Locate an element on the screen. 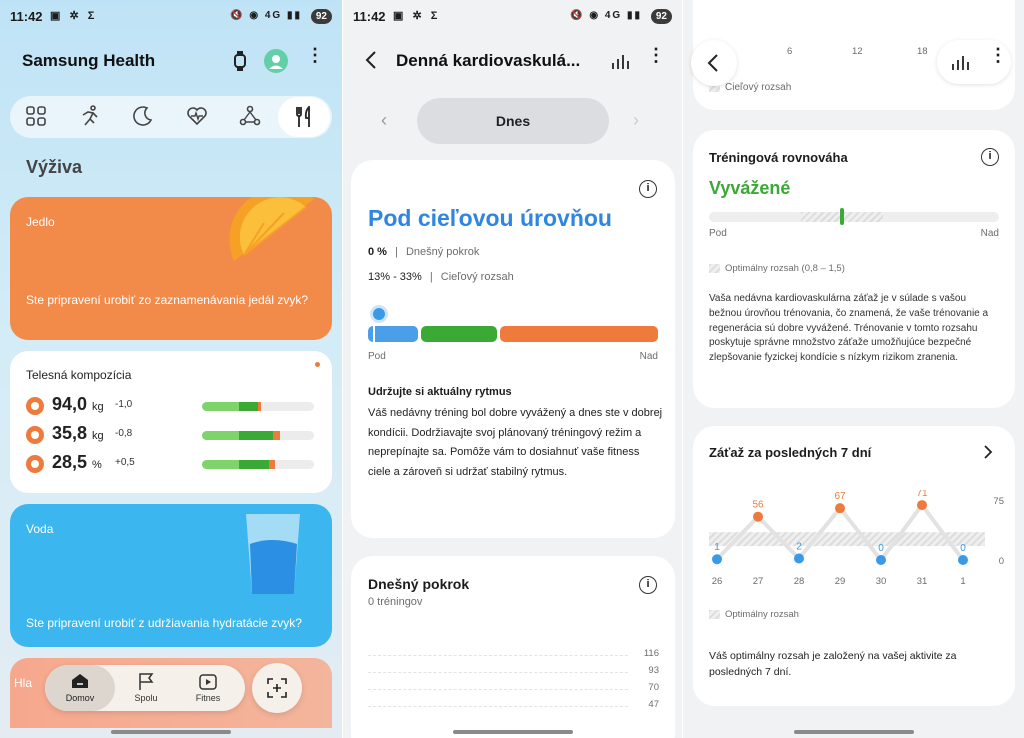 This screenshot has height=738, width=1024. avatar is located at coordinates (276, 61).